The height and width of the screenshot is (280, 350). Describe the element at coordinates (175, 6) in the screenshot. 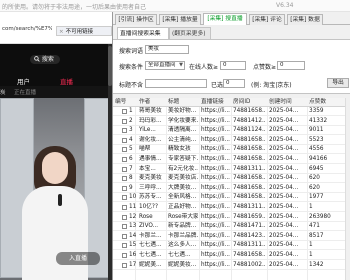

I see `disclaimer-bar: 的所使用。请勿将于非法用途，一切后果由使用者自己 V6.34` at that location.